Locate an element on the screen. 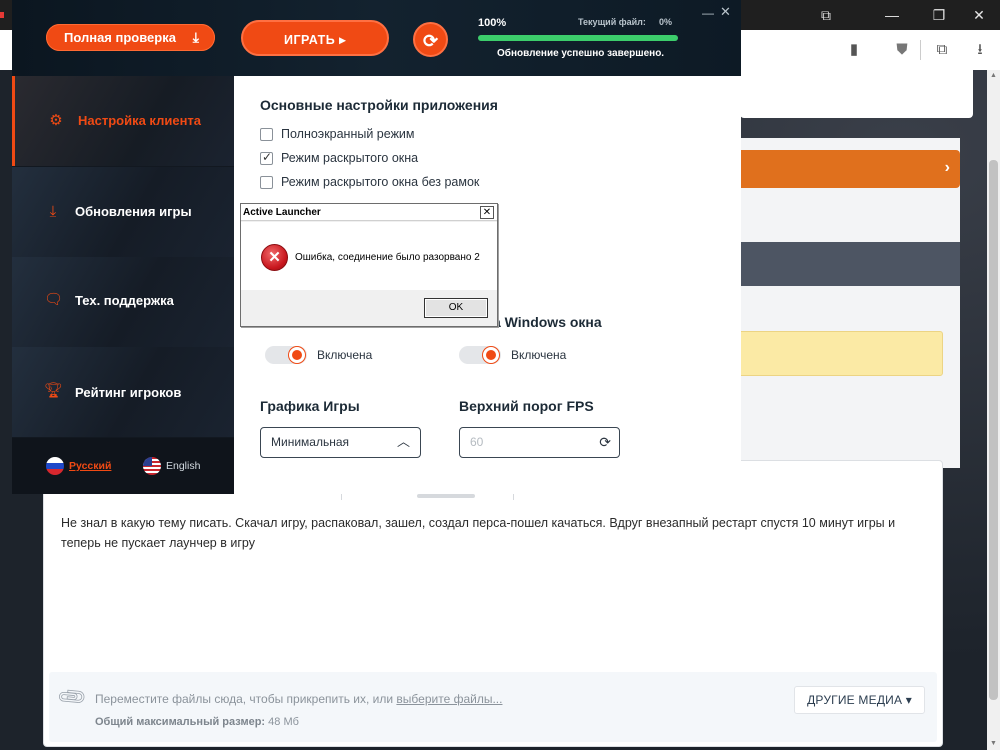 This screenshot has height=750, width=1000. sidebar-item-client-settings: ⚙ Настройка клиента is located at coordinates (123, 121).